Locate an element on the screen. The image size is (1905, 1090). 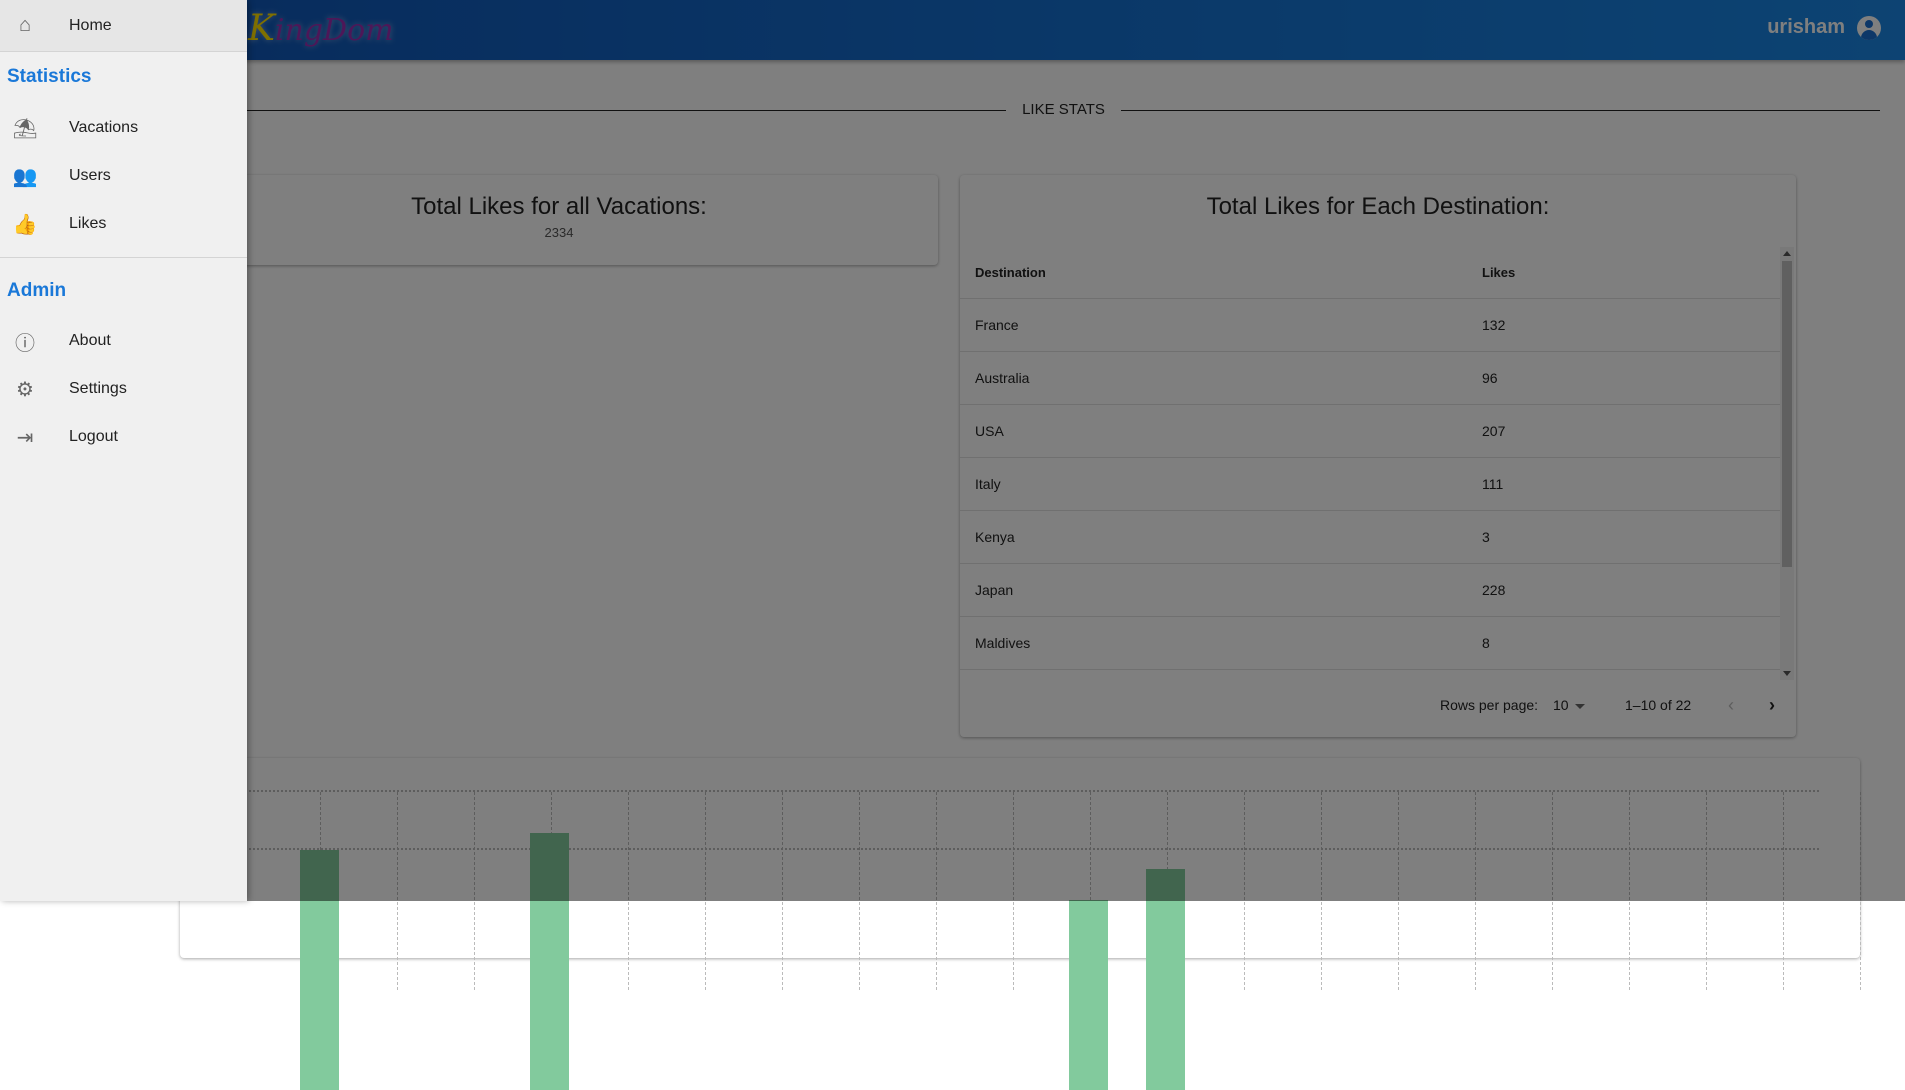
drawer-item-settings: ⚙ Settings is located at coordinates (123, 389).